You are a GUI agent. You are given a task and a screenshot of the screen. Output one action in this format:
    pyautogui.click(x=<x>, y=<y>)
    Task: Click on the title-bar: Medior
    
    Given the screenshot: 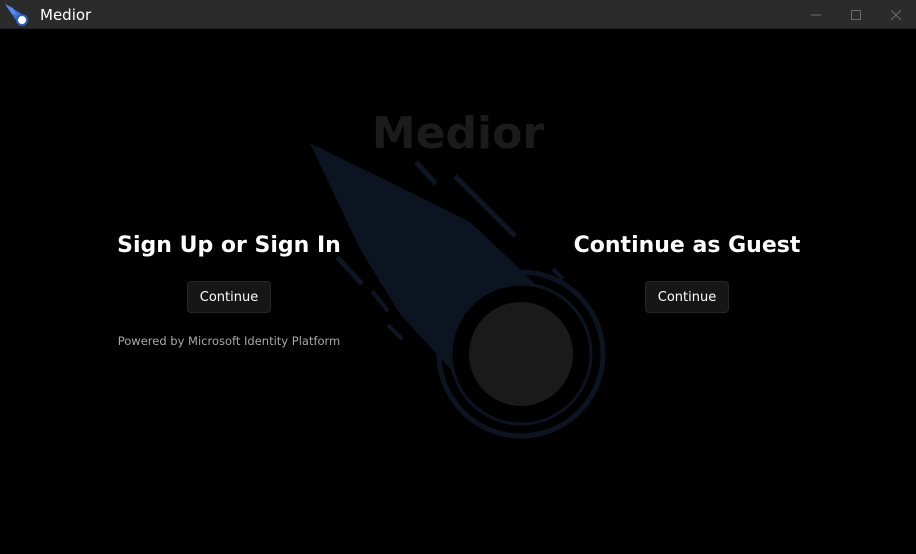 What is the action you would take?
    pyautogui.click(x=458, y=14)
    